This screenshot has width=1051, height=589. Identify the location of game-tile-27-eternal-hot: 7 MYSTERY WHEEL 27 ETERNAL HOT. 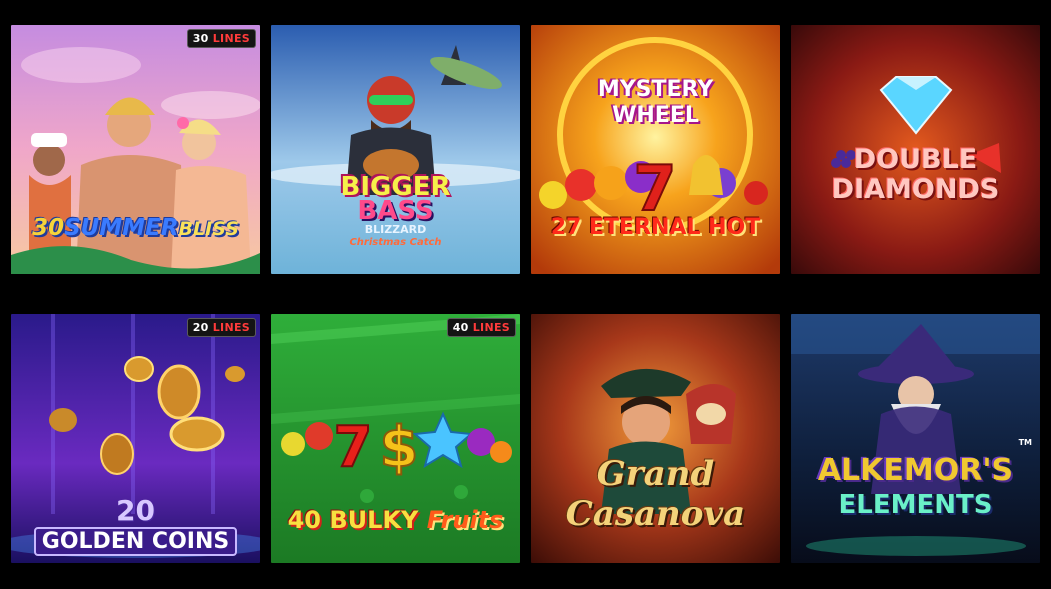
(655, 149).